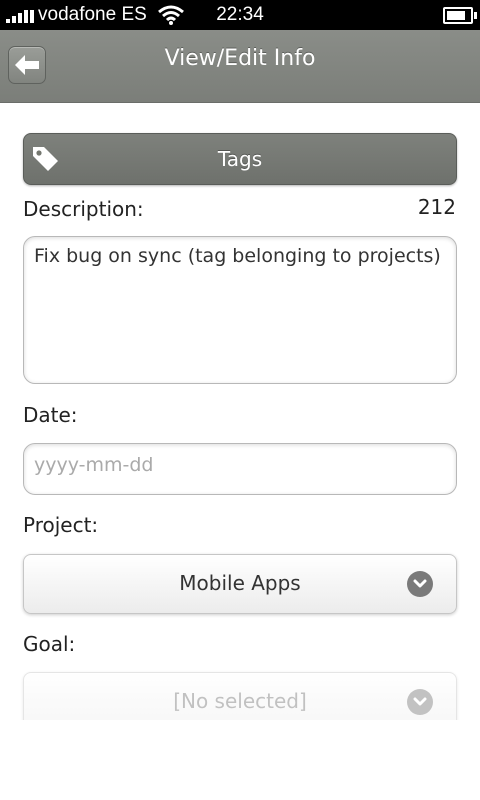  Describe the element at coordinates (240, 58) in the screenshot. I see `page-title: View/Edit Info` at that location.